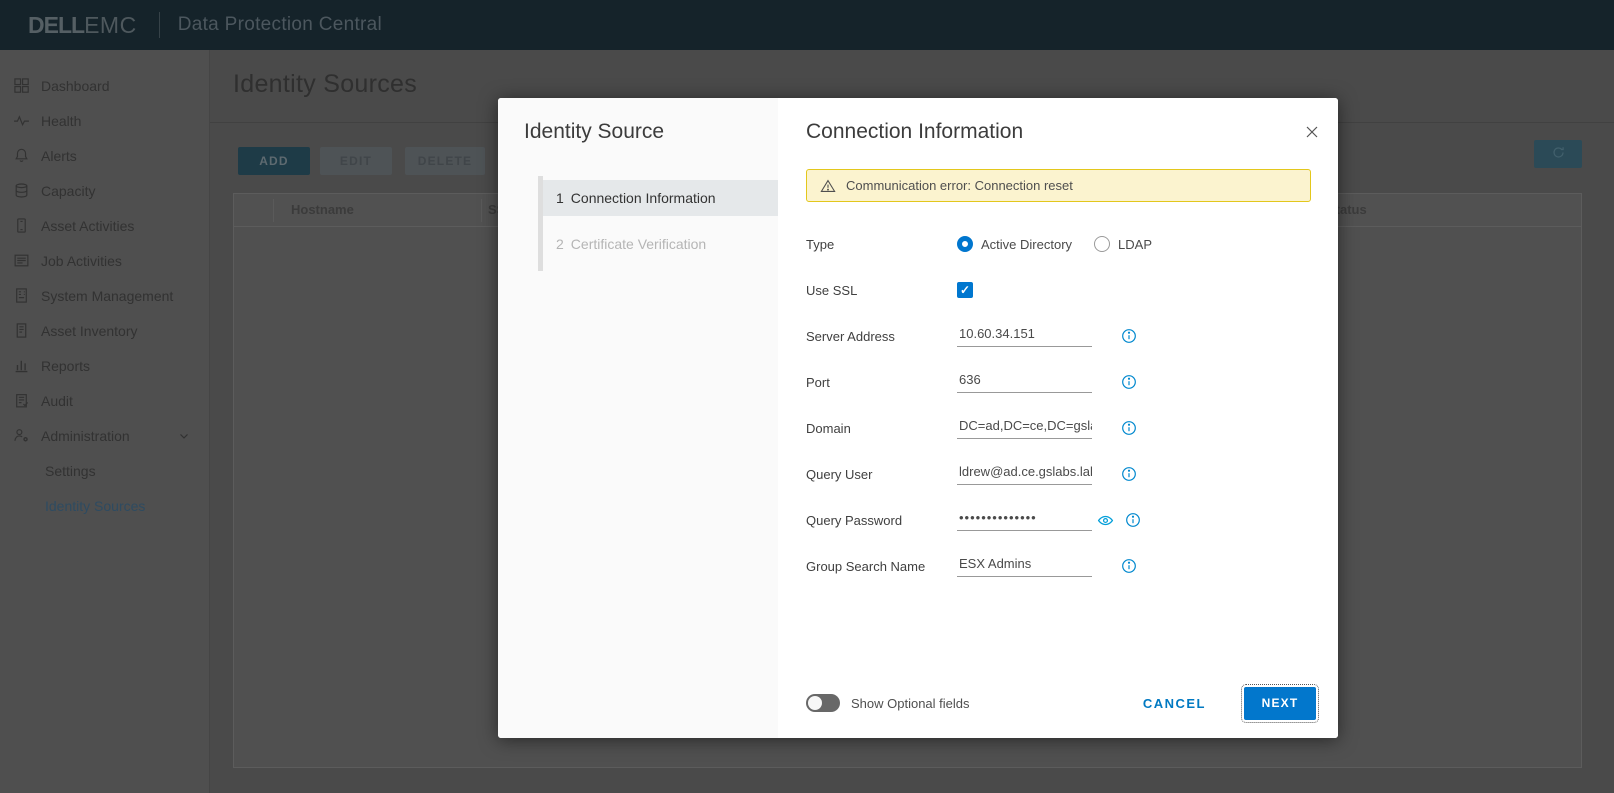  Describe the element at coordinates (823, 703) in the screenshot. I see `show-optional-fields-toggle` at that location.